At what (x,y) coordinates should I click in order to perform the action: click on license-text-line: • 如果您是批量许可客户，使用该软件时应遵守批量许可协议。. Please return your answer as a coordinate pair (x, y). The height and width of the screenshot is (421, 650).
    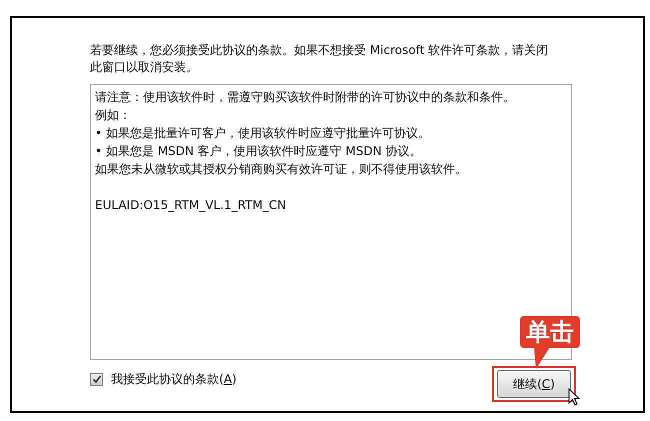
    Looking at the image, I should click on (263, 133).